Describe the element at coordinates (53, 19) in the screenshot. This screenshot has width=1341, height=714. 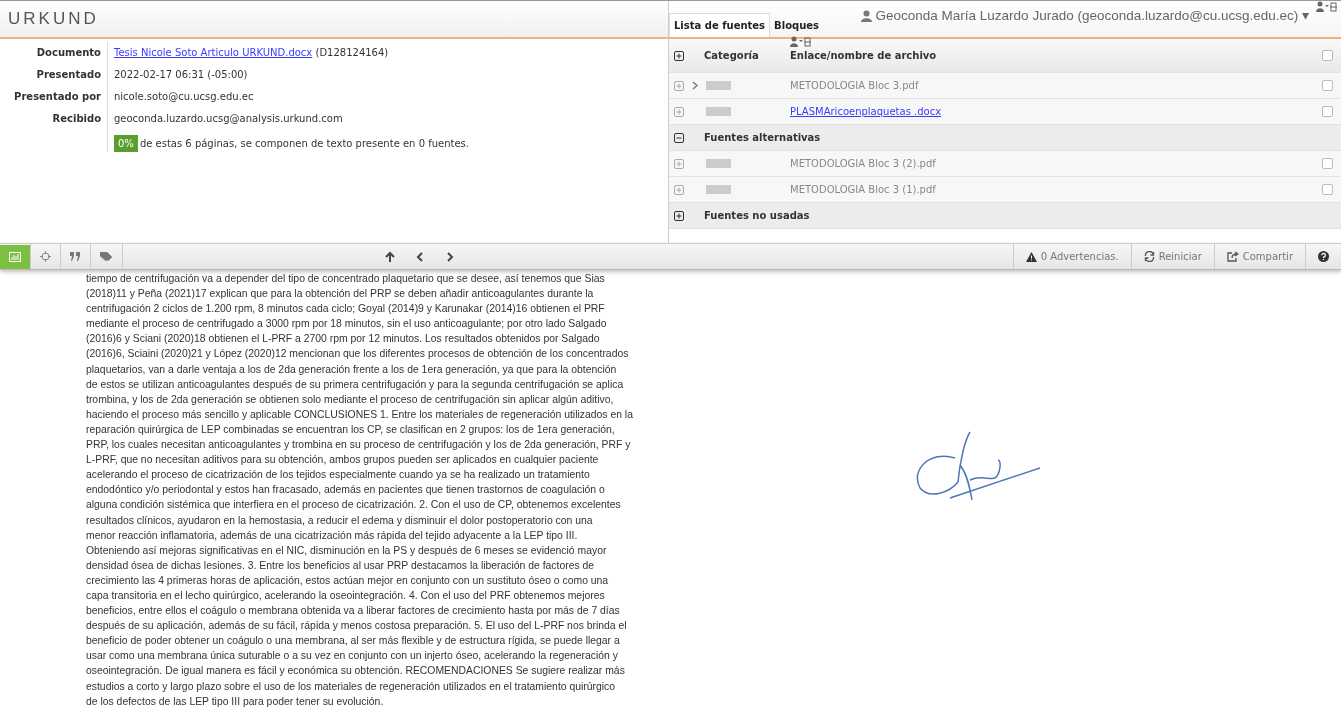
I see `logo: URKUND` at that location.